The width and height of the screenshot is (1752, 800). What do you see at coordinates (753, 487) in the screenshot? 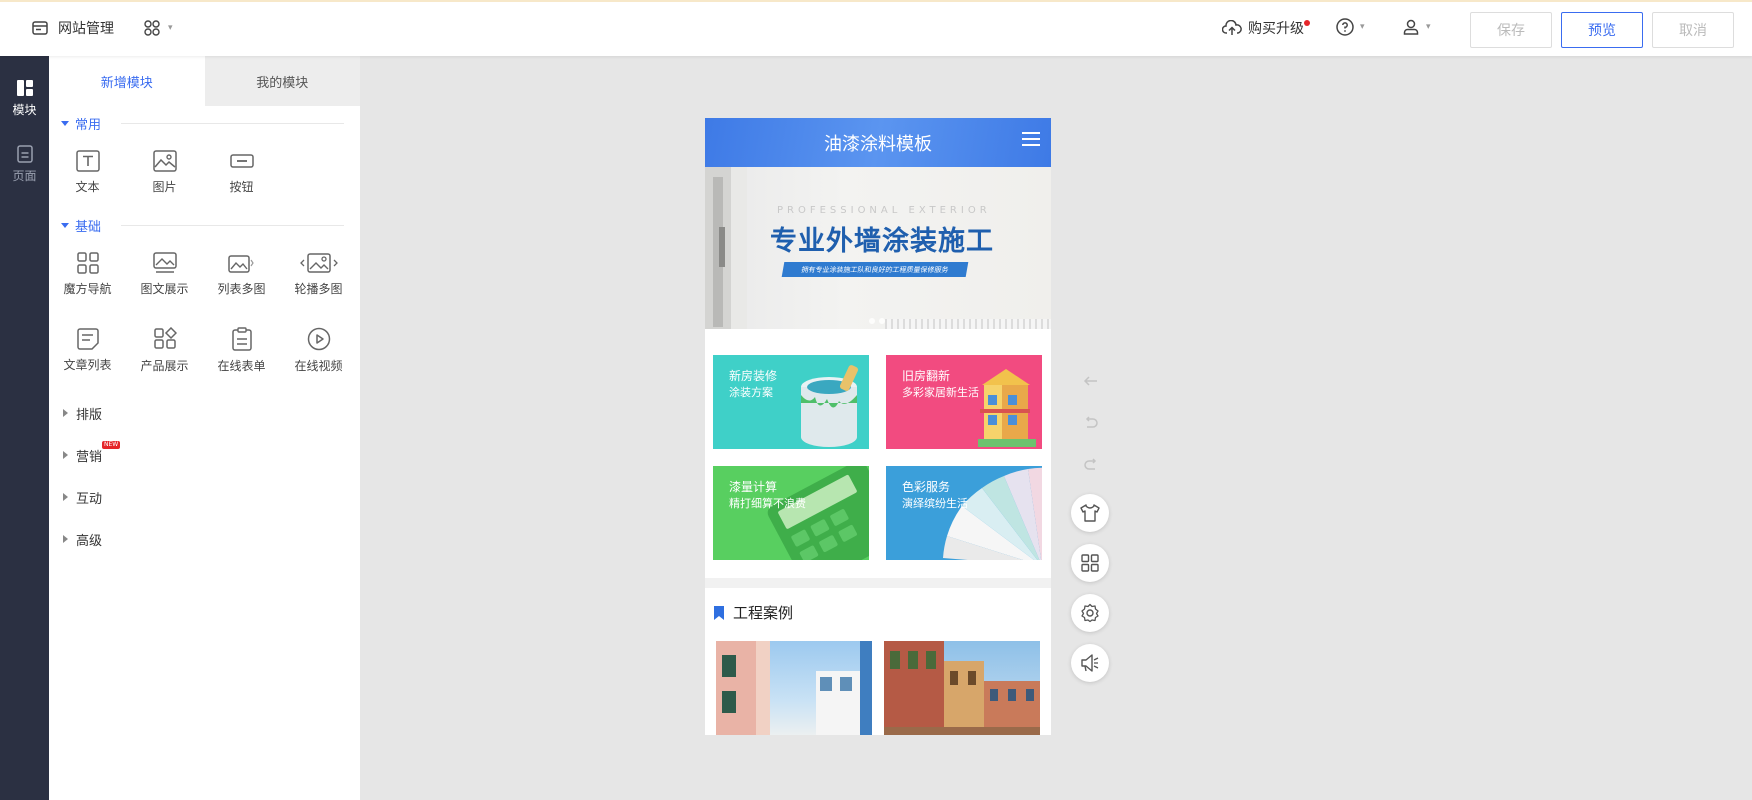
I see `tile-title: 漆量计算` at bounding box center [753, 487].